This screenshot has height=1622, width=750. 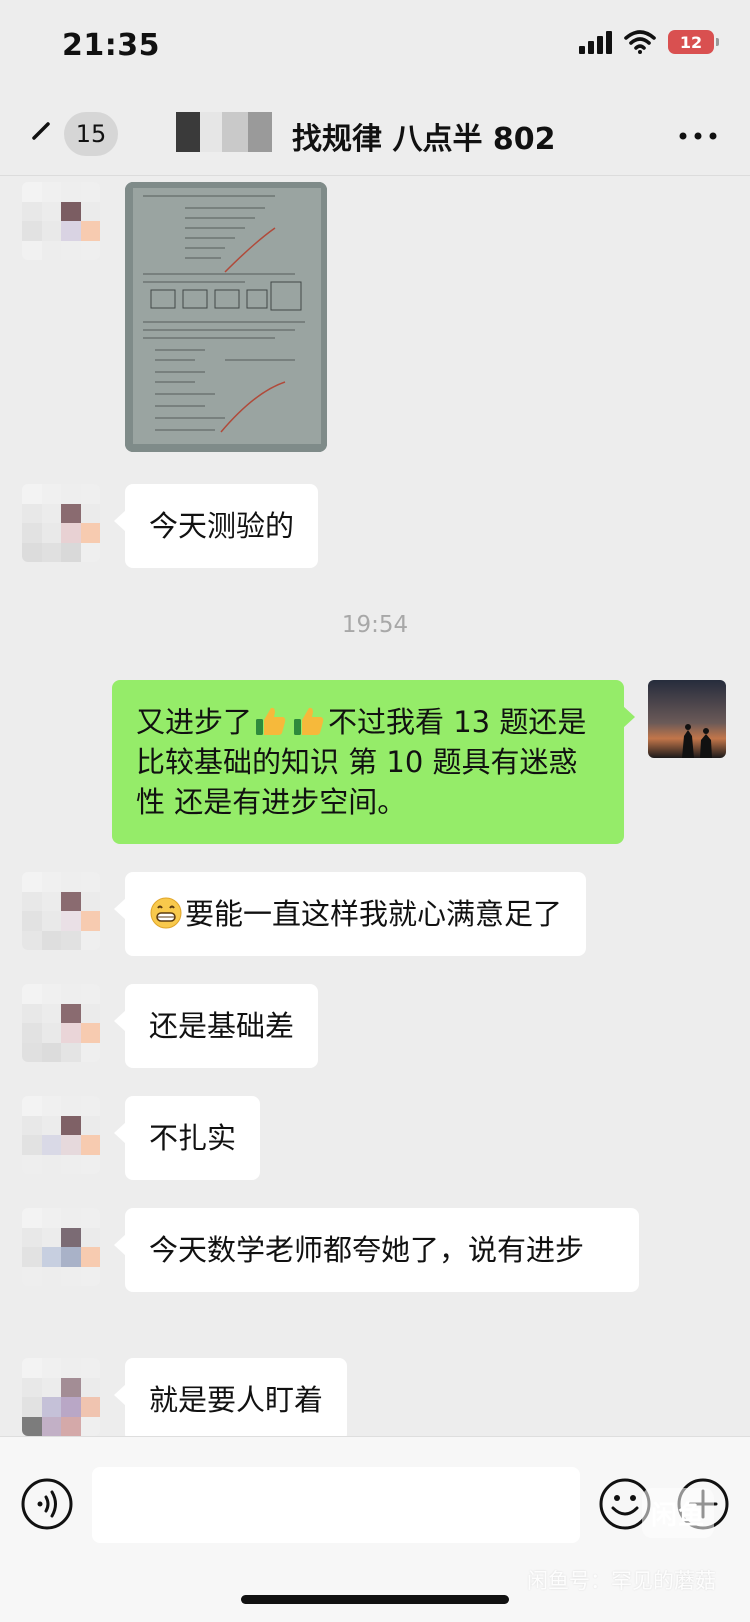 What do you see at coordinates (621, 1581) in the screenshot?
I see `watermark-text: 闲鱼号：罕见的蘑菇` at bounding box center [621, 1581].